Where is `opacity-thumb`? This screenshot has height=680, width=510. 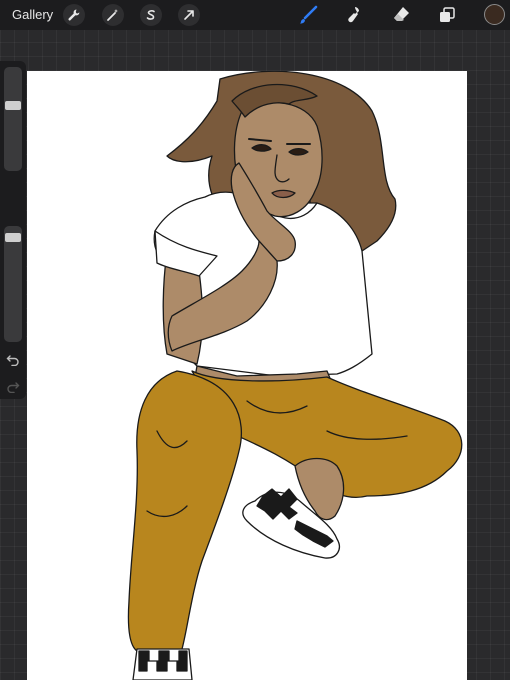
opacity-thumb is located at coordinates (13, 238).